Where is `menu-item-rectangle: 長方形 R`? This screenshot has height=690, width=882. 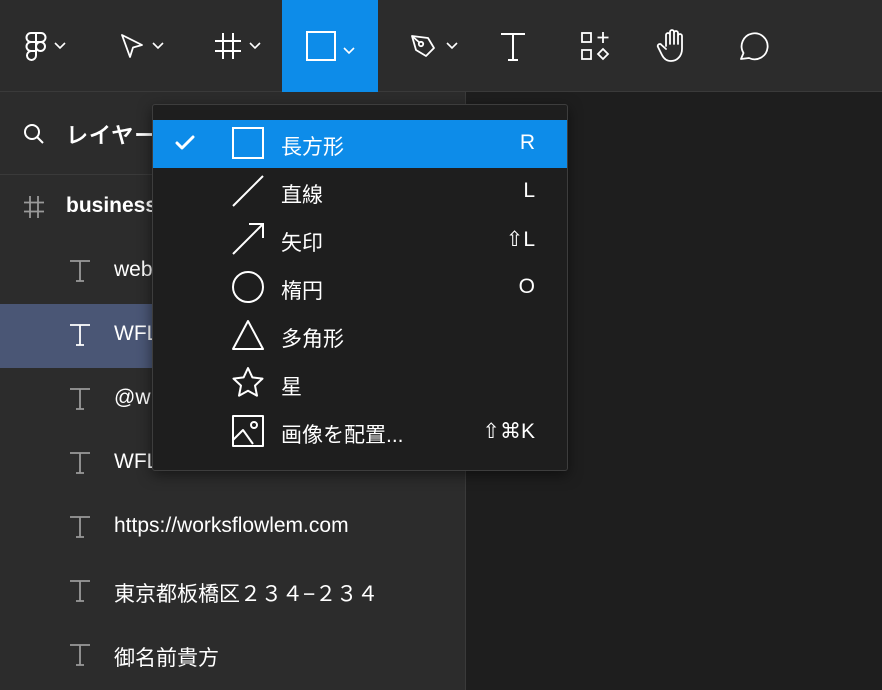 menu-item-rectangle: 長方形 R is located at coordinates (360, 144).